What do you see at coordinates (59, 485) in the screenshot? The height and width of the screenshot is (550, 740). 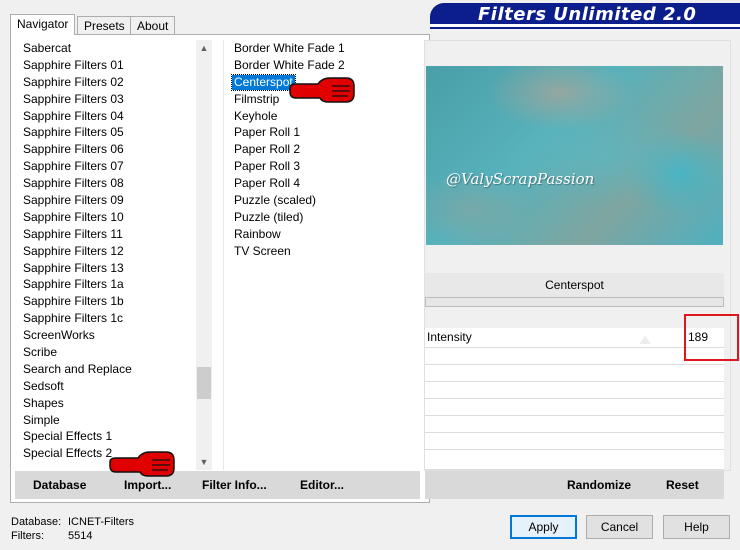 I see `database-button: Database` at bounding box center [59, 485].